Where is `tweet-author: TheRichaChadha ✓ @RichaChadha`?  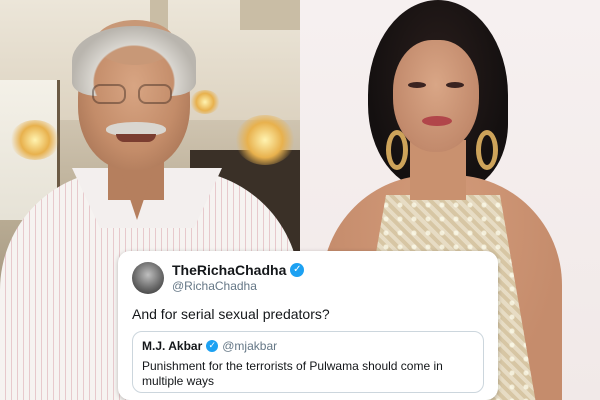
tweet-author: TheRichaChadha ✓ @RichaChadha is located at coordinates (238, 278).